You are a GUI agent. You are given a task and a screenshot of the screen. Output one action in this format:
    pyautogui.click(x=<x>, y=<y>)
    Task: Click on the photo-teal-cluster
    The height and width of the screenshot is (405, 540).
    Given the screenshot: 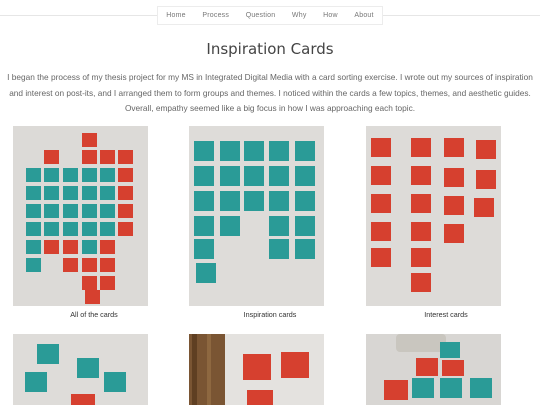 What is the action you would take?
    pyautogui.click(x=80, y=369)
    